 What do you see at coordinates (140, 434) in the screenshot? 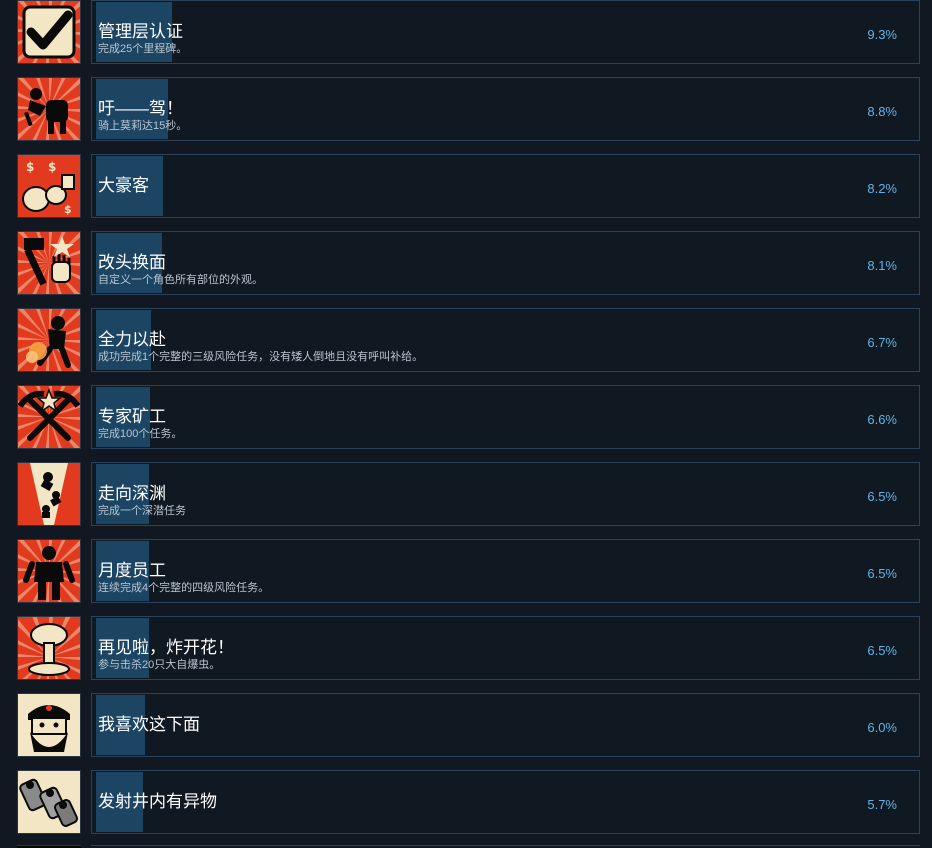
I see `achievement-description: 完成100个任务。` at bounding box center [140, 434].